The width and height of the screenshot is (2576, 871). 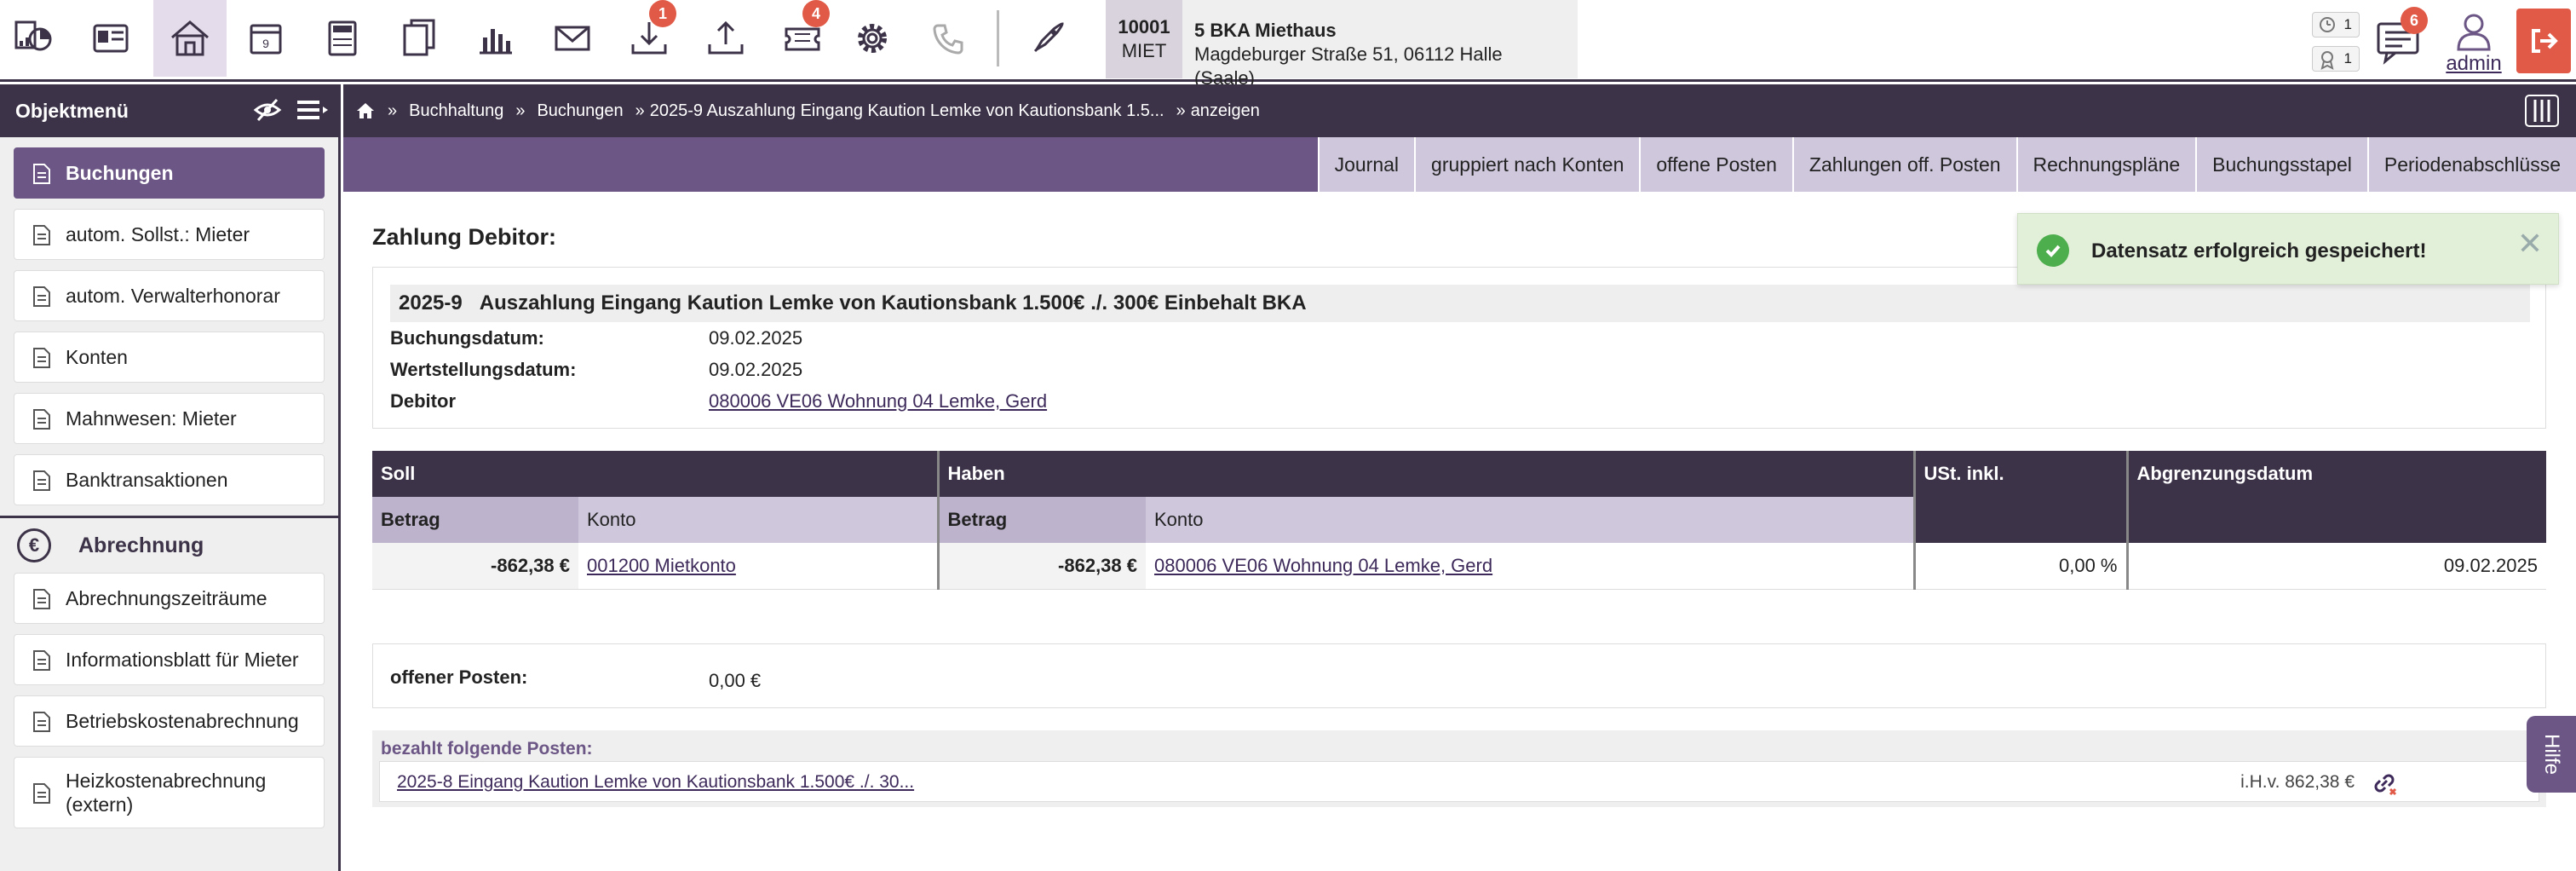 What do you see at coordinates (2297, 782) in the screenshot?
I see `paid-item-amount: i.H.v. 862,38 €` at bounding box center [2297, 782].